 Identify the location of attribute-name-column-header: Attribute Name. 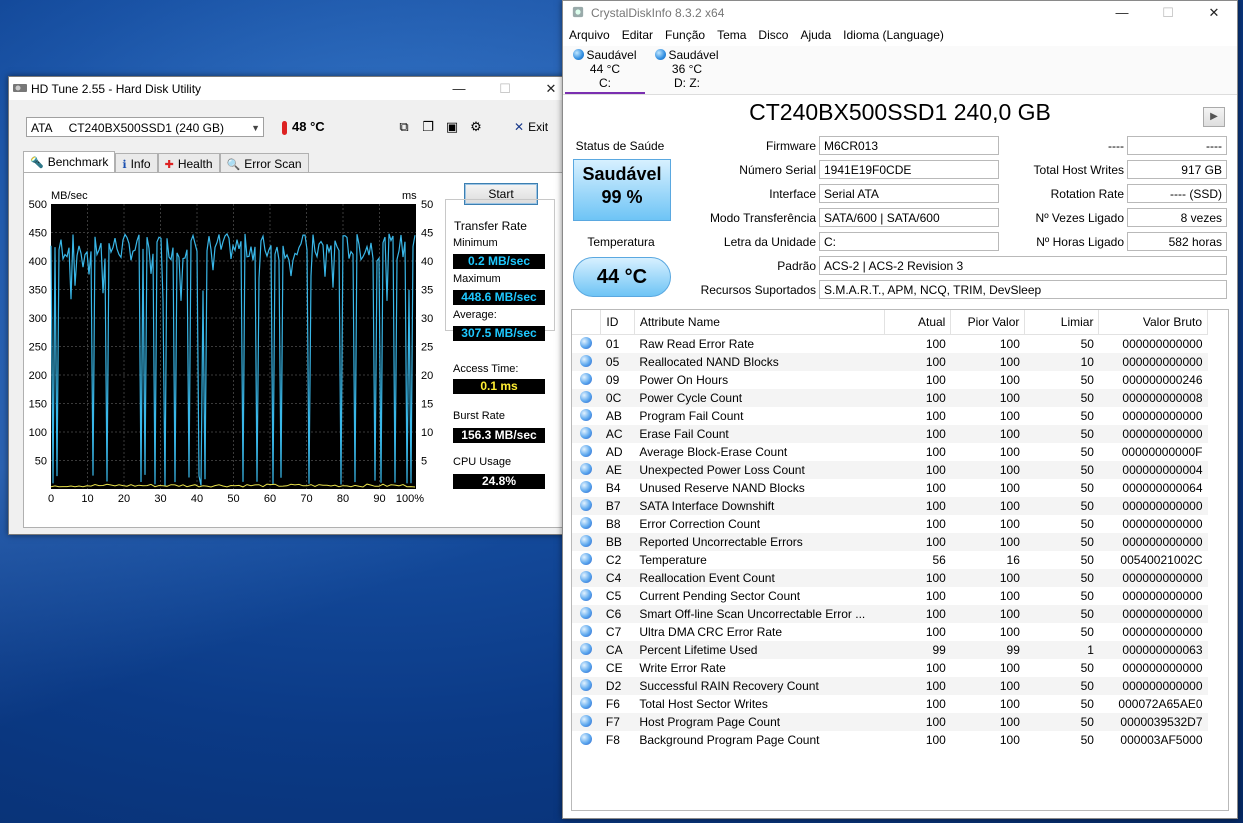
(760, 322).